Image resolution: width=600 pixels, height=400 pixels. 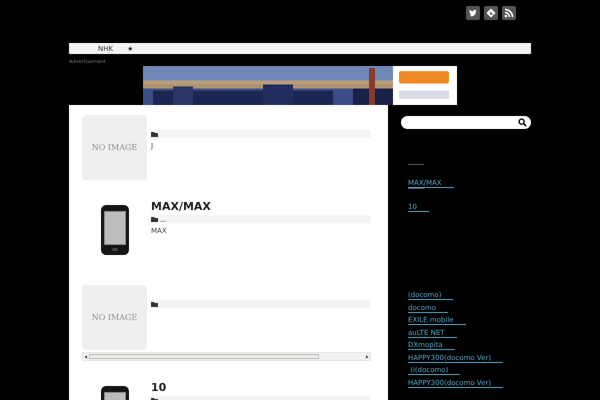 I want to click on phone-icon, so click(x=114, y=230).